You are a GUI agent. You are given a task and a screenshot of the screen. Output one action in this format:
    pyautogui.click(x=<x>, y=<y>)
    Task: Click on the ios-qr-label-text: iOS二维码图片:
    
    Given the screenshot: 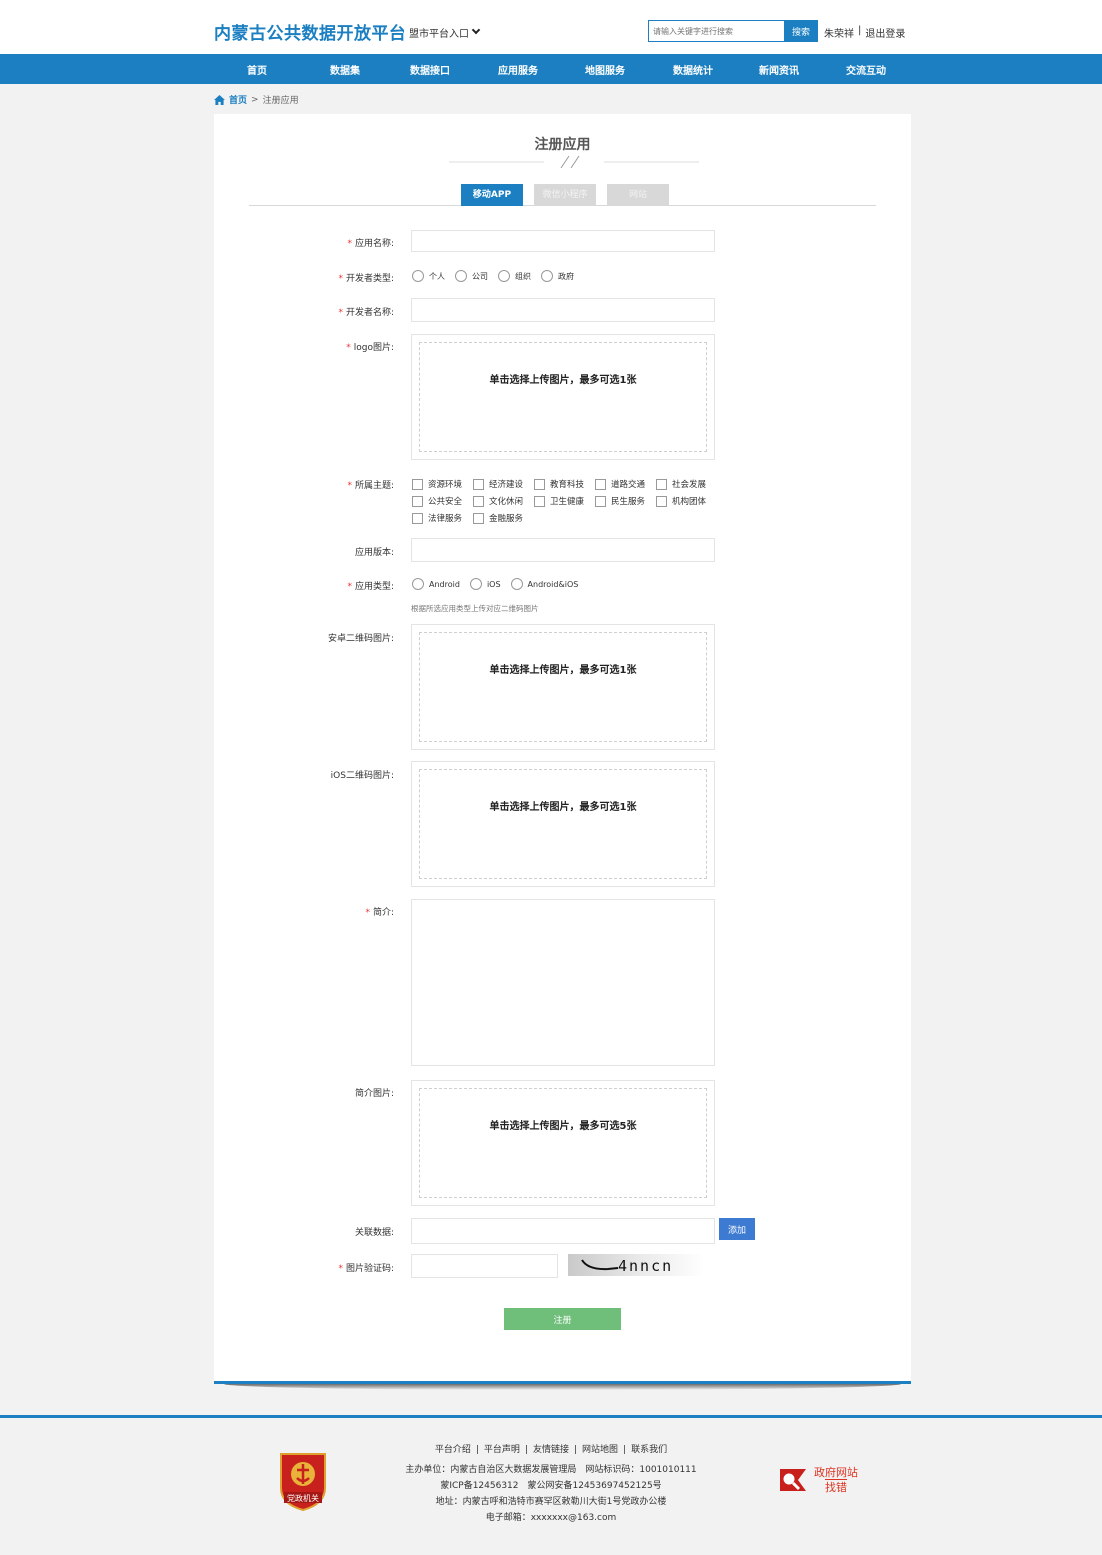 What is the action you would take?
    pyautogui.click(x=362, y=776)
    